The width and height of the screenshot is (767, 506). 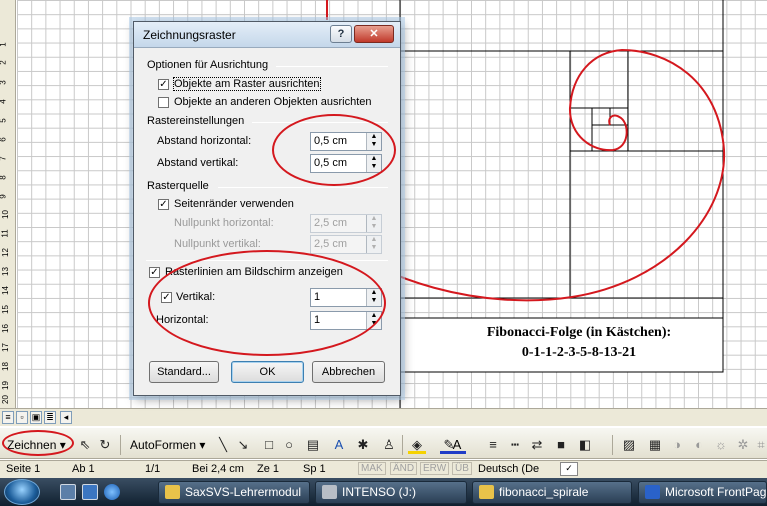 I want to click on show-desktop-icon, so click(x=68, y=492).